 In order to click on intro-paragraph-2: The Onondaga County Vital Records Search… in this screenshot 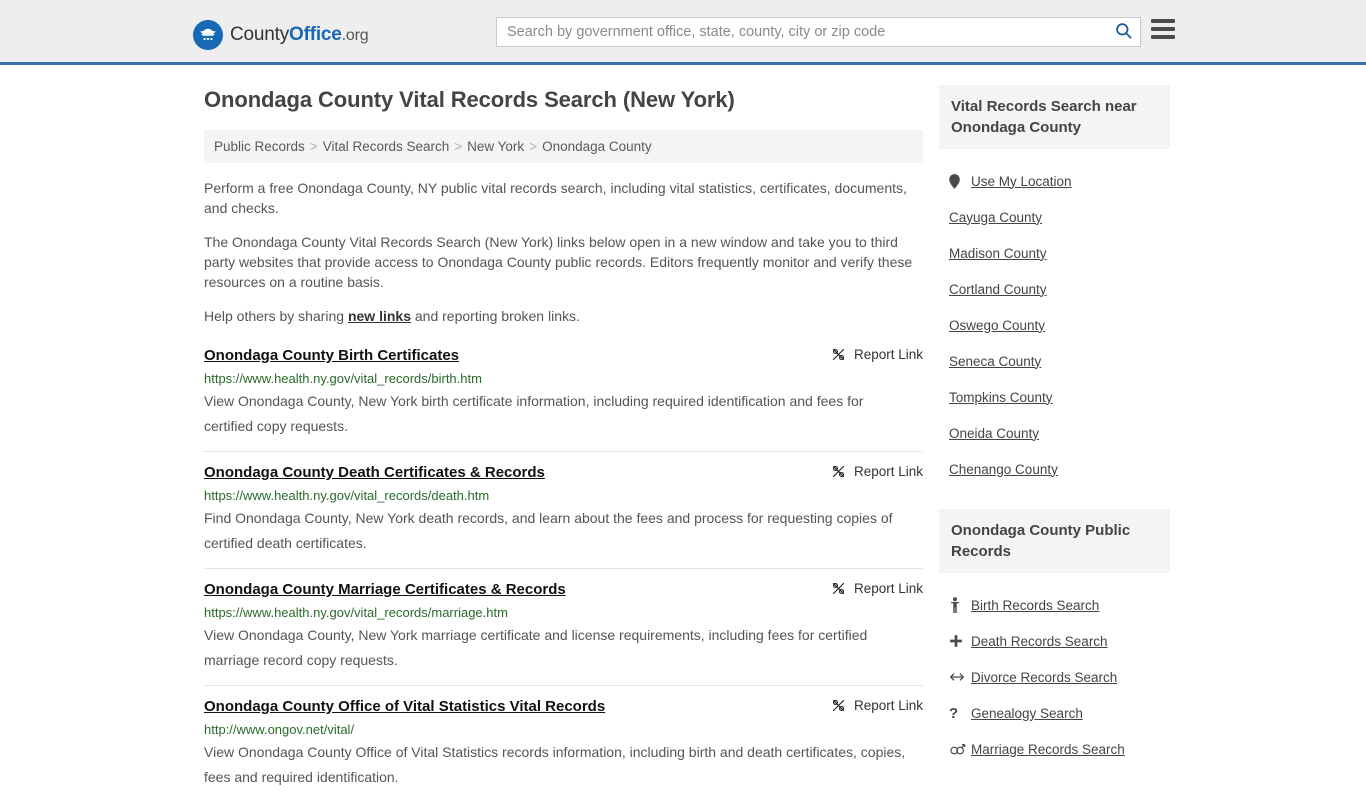, I will do `click(558, 262)`.